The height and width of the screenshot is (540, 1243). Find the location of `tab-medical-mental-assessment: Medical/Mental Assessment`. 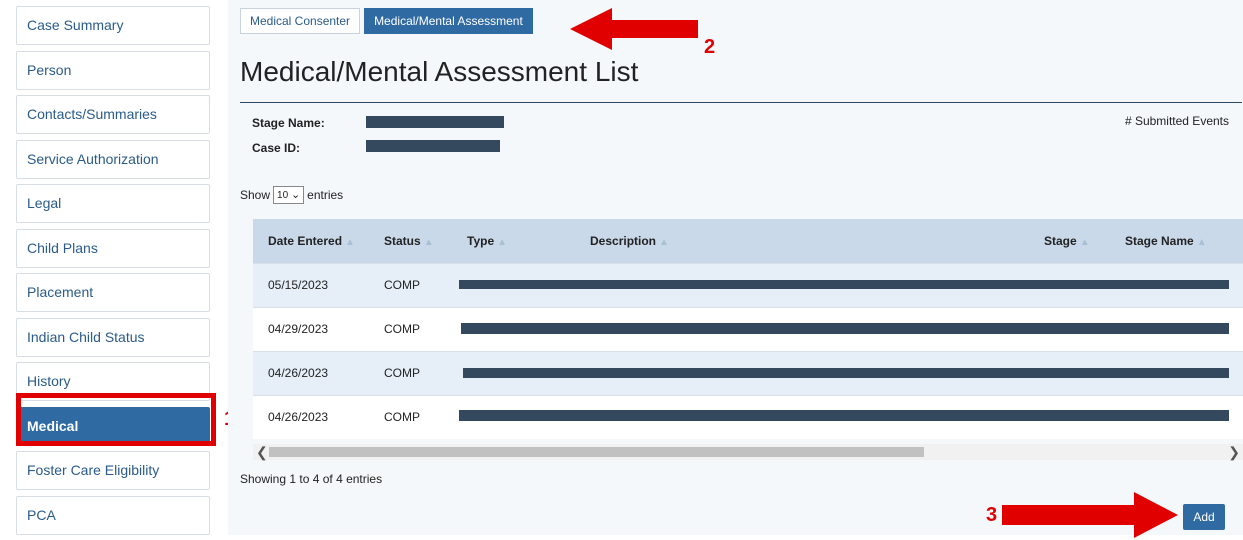

tab-medical-mental-assessment: Medical/Mental Assessment is located at coordinates (448, 21).